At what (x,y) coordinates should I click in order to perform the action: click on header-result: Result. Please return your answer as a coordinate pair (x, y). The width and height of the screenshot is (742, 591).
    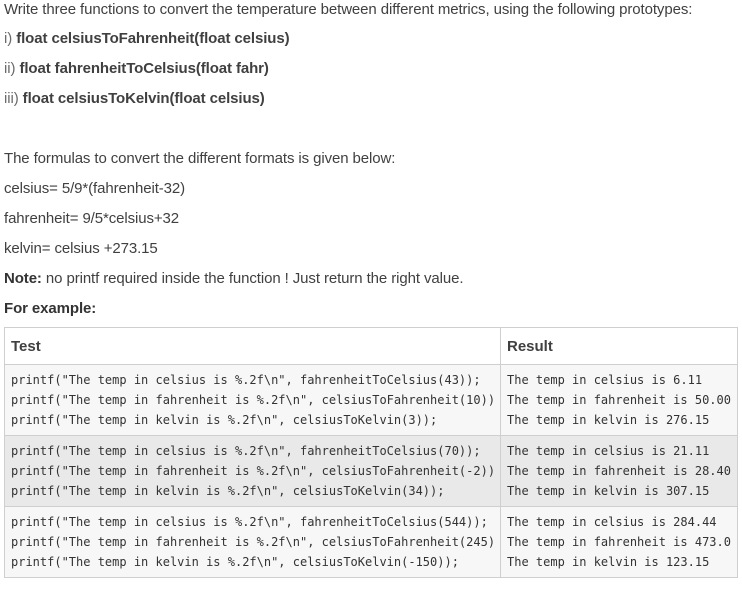
    Looking at the image, I should click on (619, 346).